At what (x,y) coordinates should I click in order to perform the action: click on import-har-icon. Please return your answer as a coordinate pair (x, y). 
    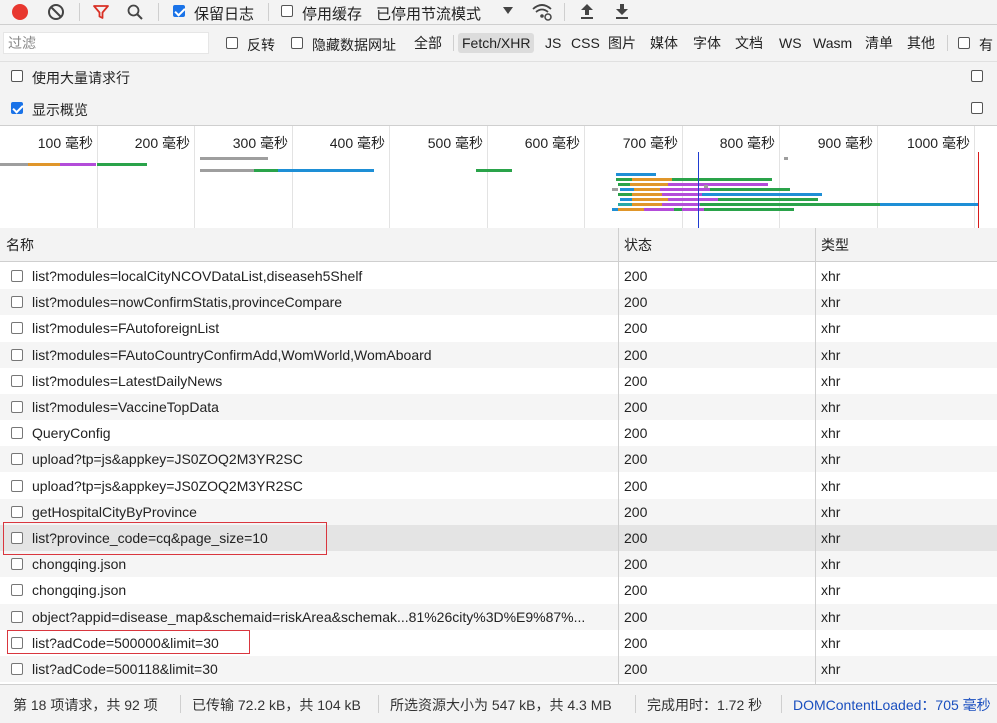
    Looking at the image, I should click on (587, 11).